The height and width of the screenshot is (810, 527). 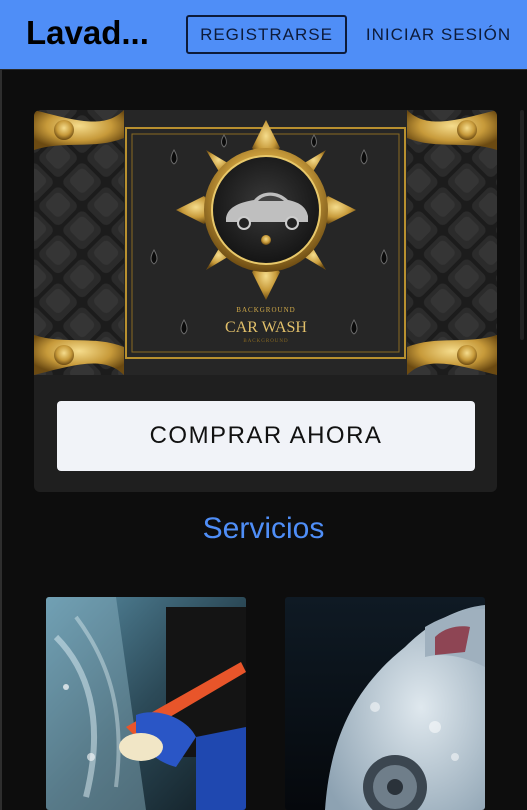 I want to click on scrollbar, so click(x=522, y=225).